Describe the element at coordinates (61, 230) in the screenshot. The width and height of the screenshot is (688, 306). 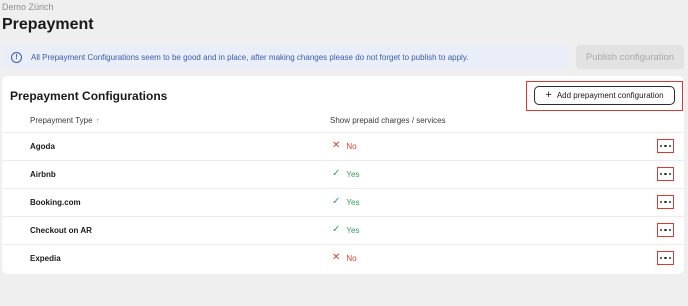
I see `prepayment-type-name: Checkout on AR` at that location.